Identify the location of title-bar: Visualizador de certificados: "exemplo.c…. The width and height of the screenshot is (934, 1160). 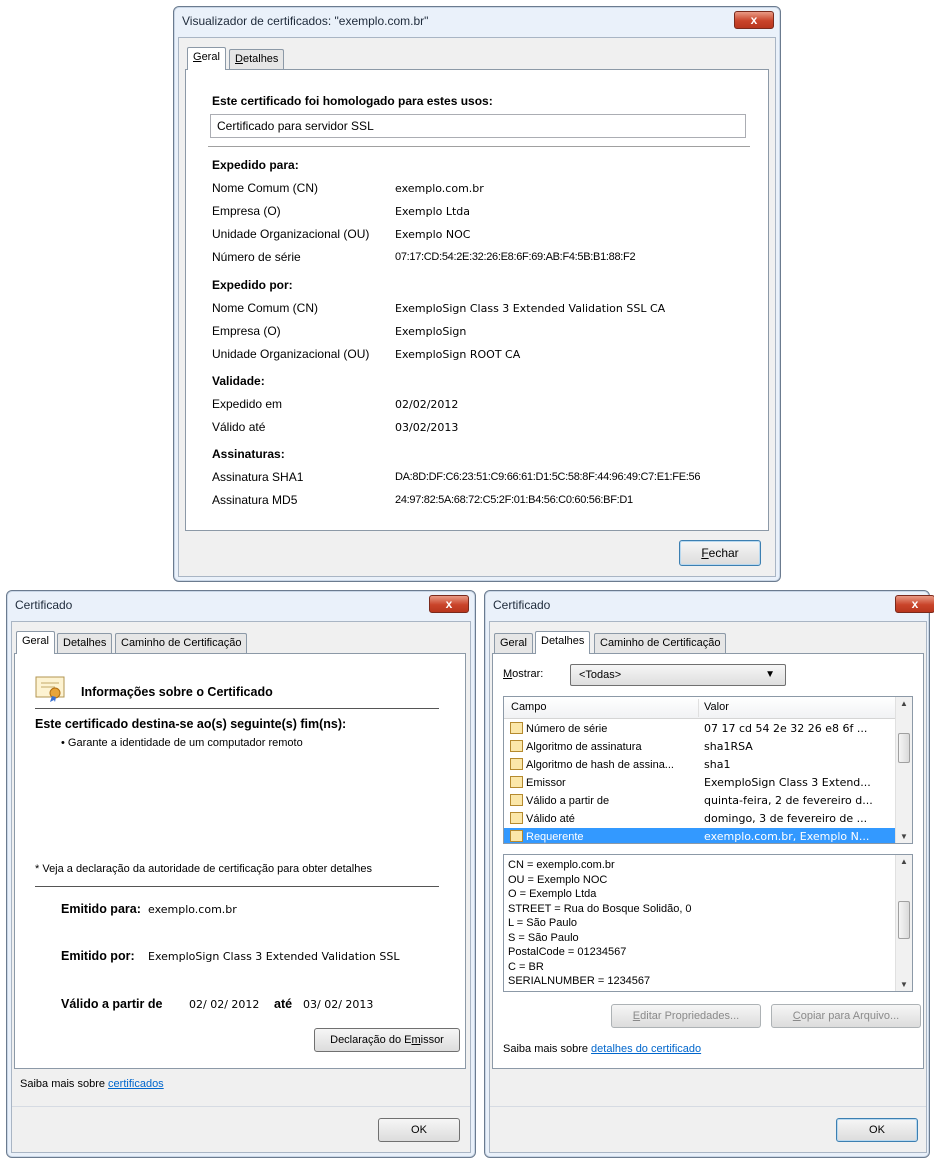
(477, 20).